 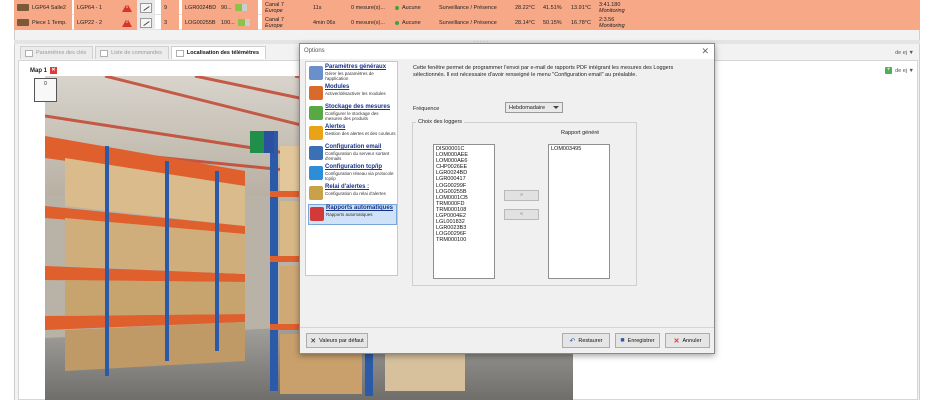 I want to click on restore-button: ↶ Restaurer, so click(x=586, y=340).